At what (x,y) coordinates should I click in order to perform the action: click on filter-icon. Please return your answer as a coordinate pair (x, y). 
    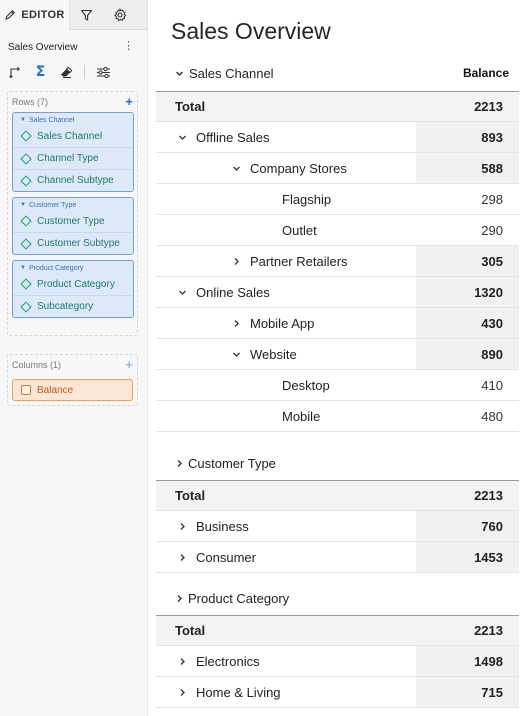
    Looking at the image, I should click on (86, 15).